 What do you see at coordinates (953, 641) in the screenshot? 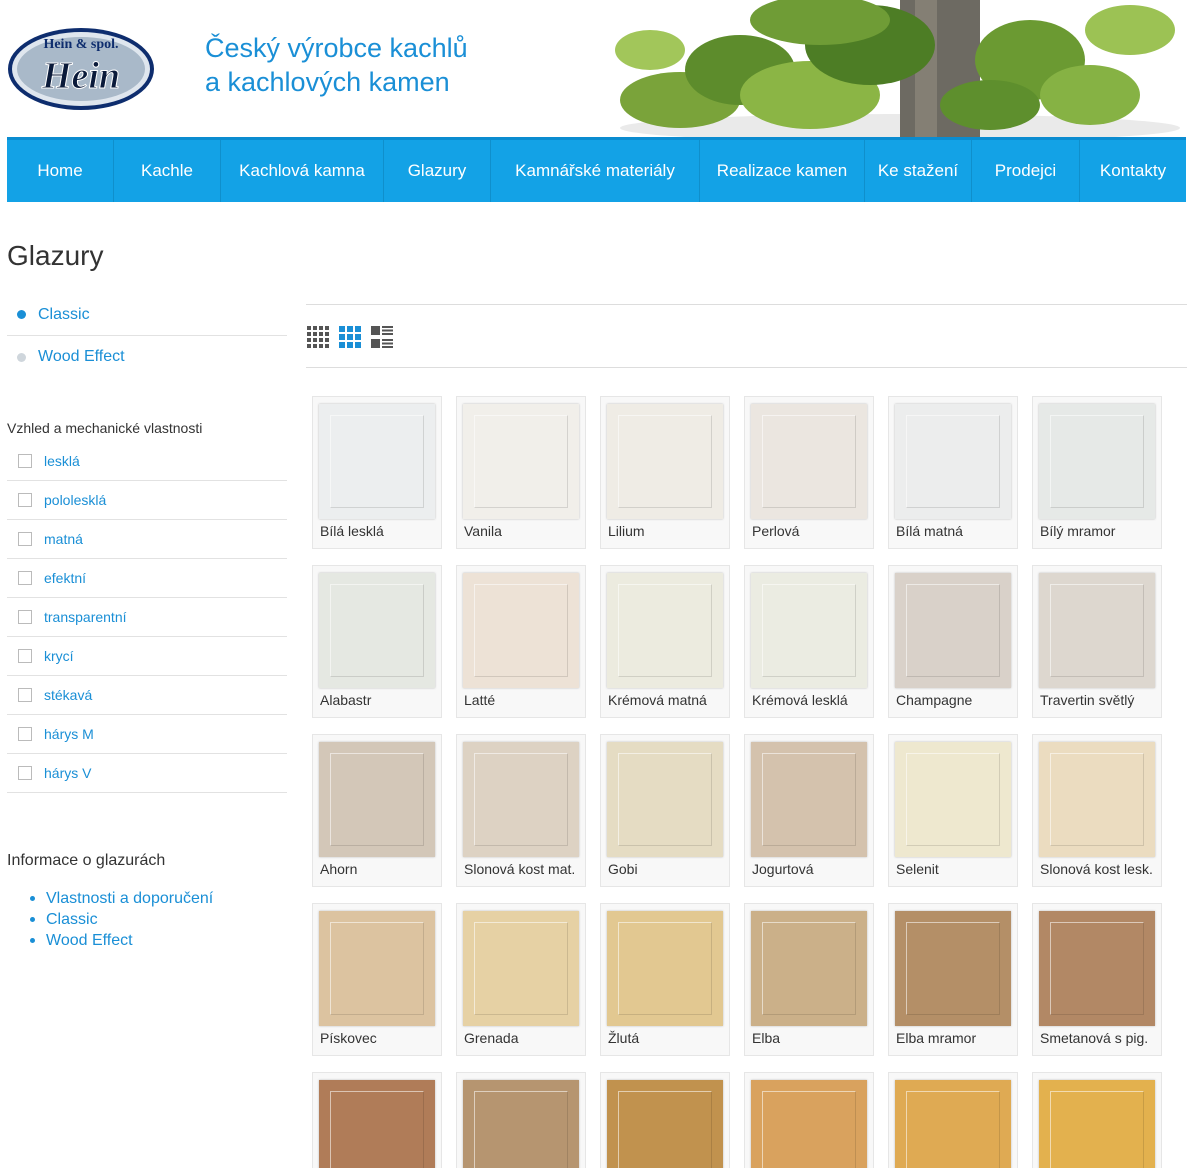
I see `glaze-tile: Champagne` at bounding box center [953, 641].